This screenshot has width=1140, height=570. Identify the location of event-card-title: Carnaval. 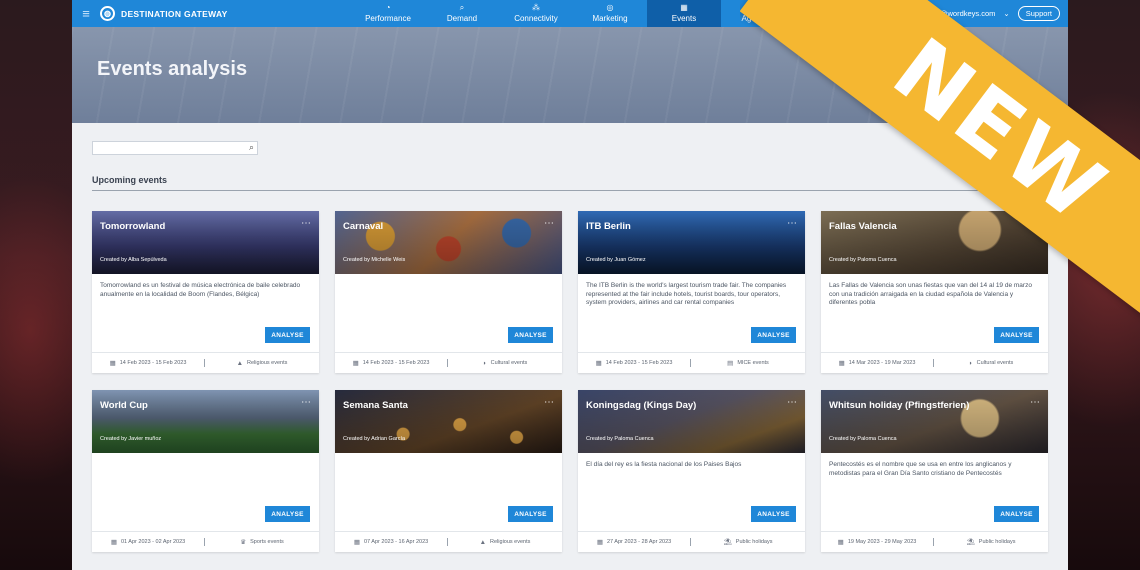
(363, 226).